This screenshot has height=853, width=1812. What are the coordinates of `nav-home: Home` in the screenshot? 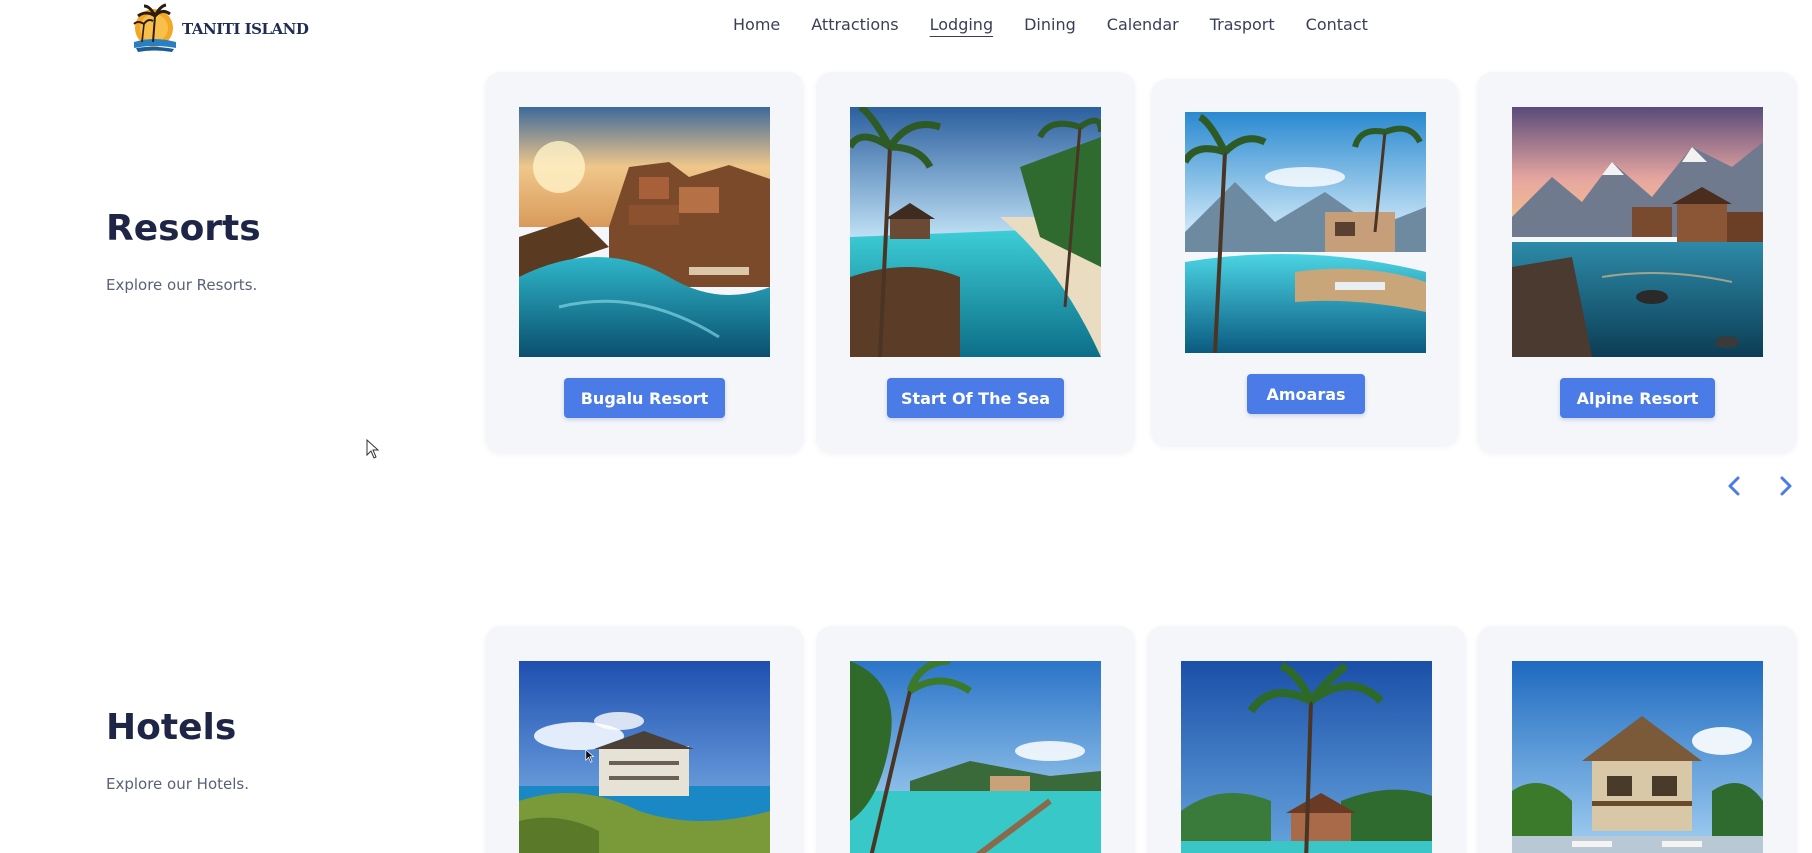 It's located at (756, 24).